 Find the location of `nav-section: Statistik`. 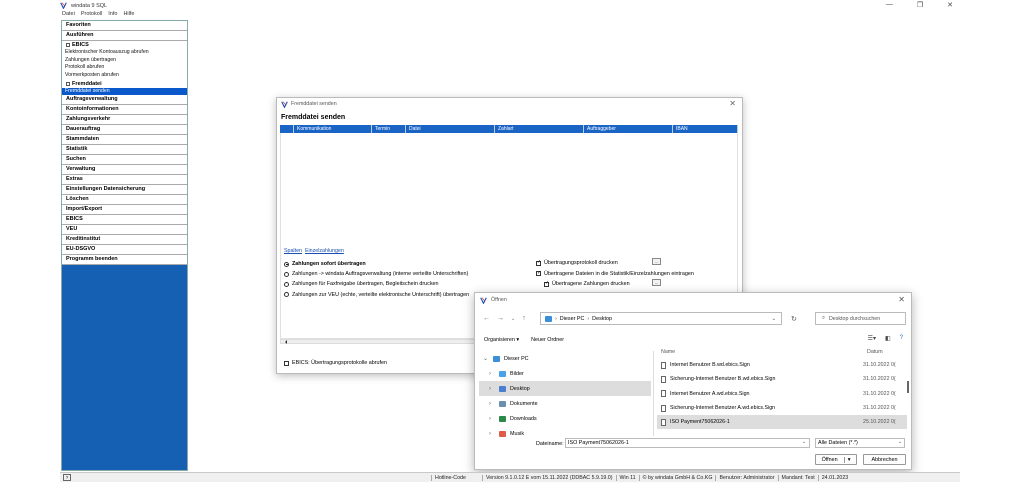

nav-section: Statistik is located at coordinates (124, 150).